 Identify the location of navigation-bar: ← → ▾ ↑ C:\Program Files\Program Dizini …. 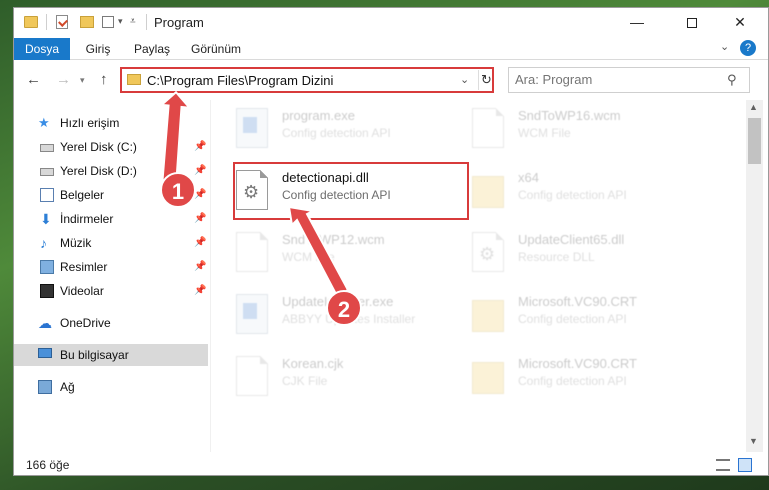
(391, 80).